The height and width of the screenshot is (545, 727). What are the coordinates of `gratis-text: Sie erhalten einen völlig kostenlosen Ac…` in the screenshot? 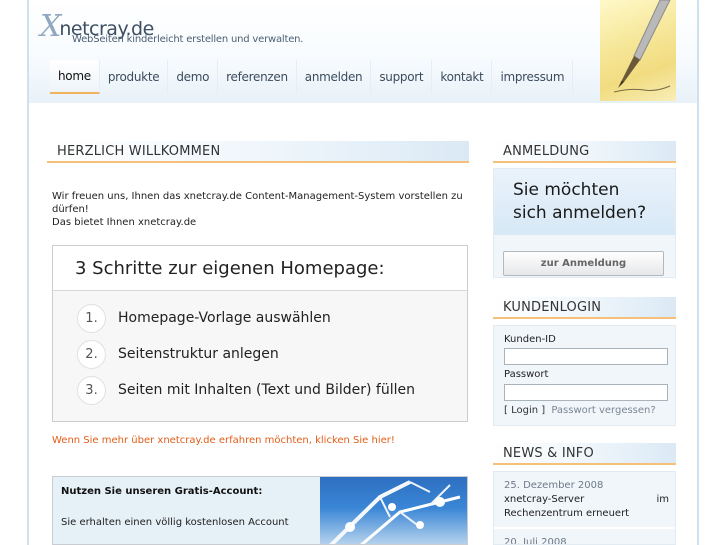 It's located at (175, 522).